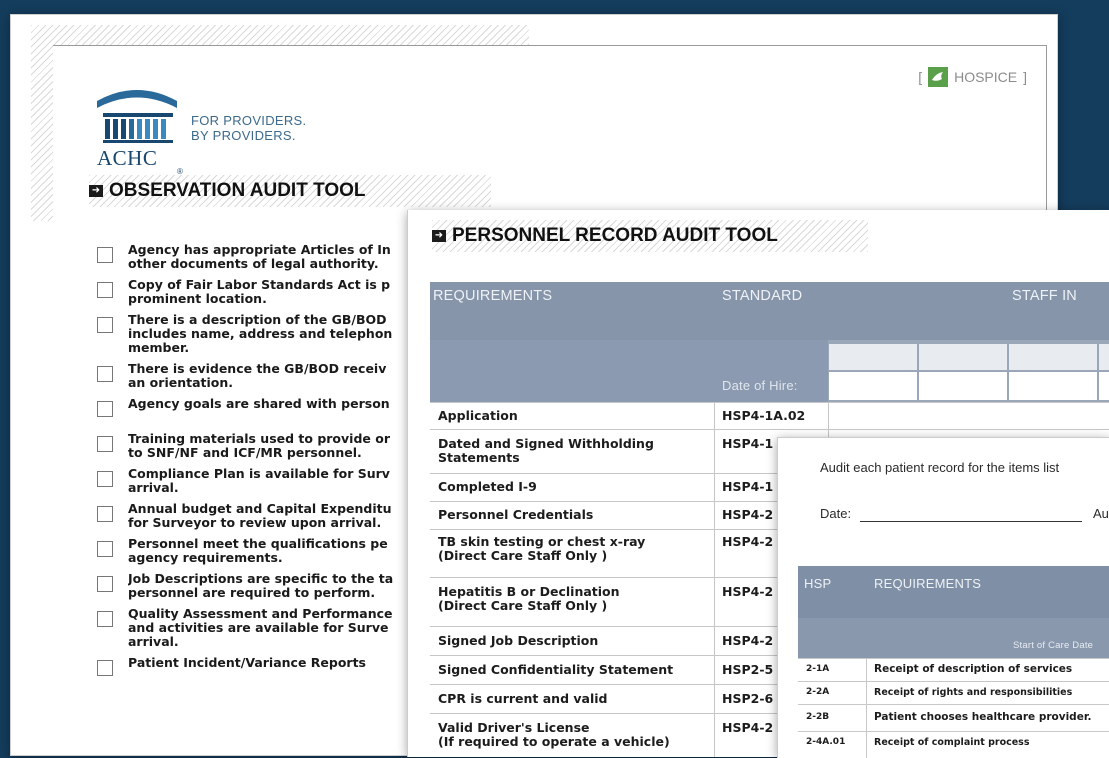 The width and height of the screenshot is (1109, 758). What do you see at coordinates (826, 742) in the screenshot?
I see `hsp-code-cell: 2-4A.01` at bounding box center [826, 742].